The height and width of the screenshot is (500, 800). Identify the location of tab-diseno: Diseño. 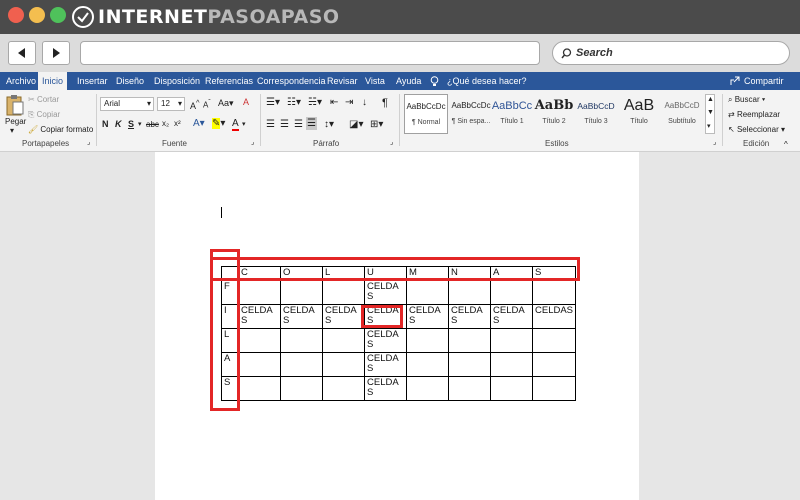
(130, 81).